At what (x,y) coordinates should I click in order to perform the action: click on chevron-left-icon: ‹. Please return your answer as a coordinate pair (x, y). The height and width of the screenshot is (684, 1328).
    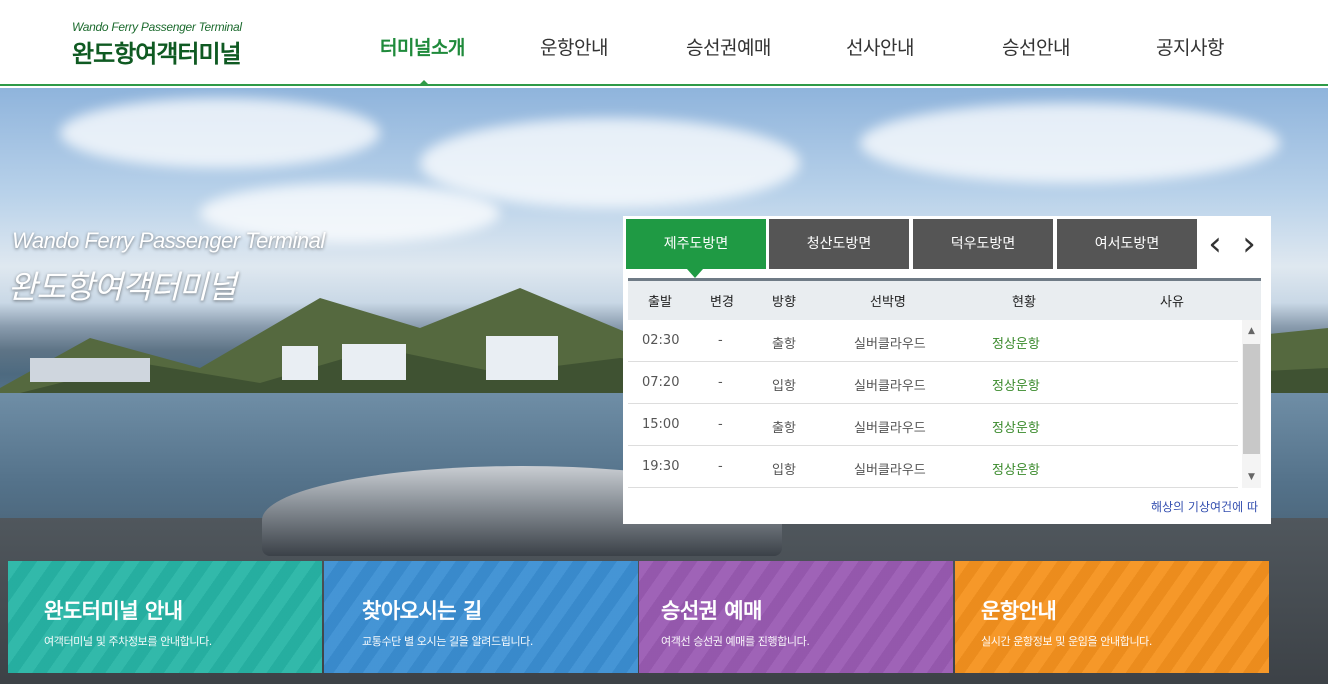
    Looking at the image, I should click on (1215, 244).